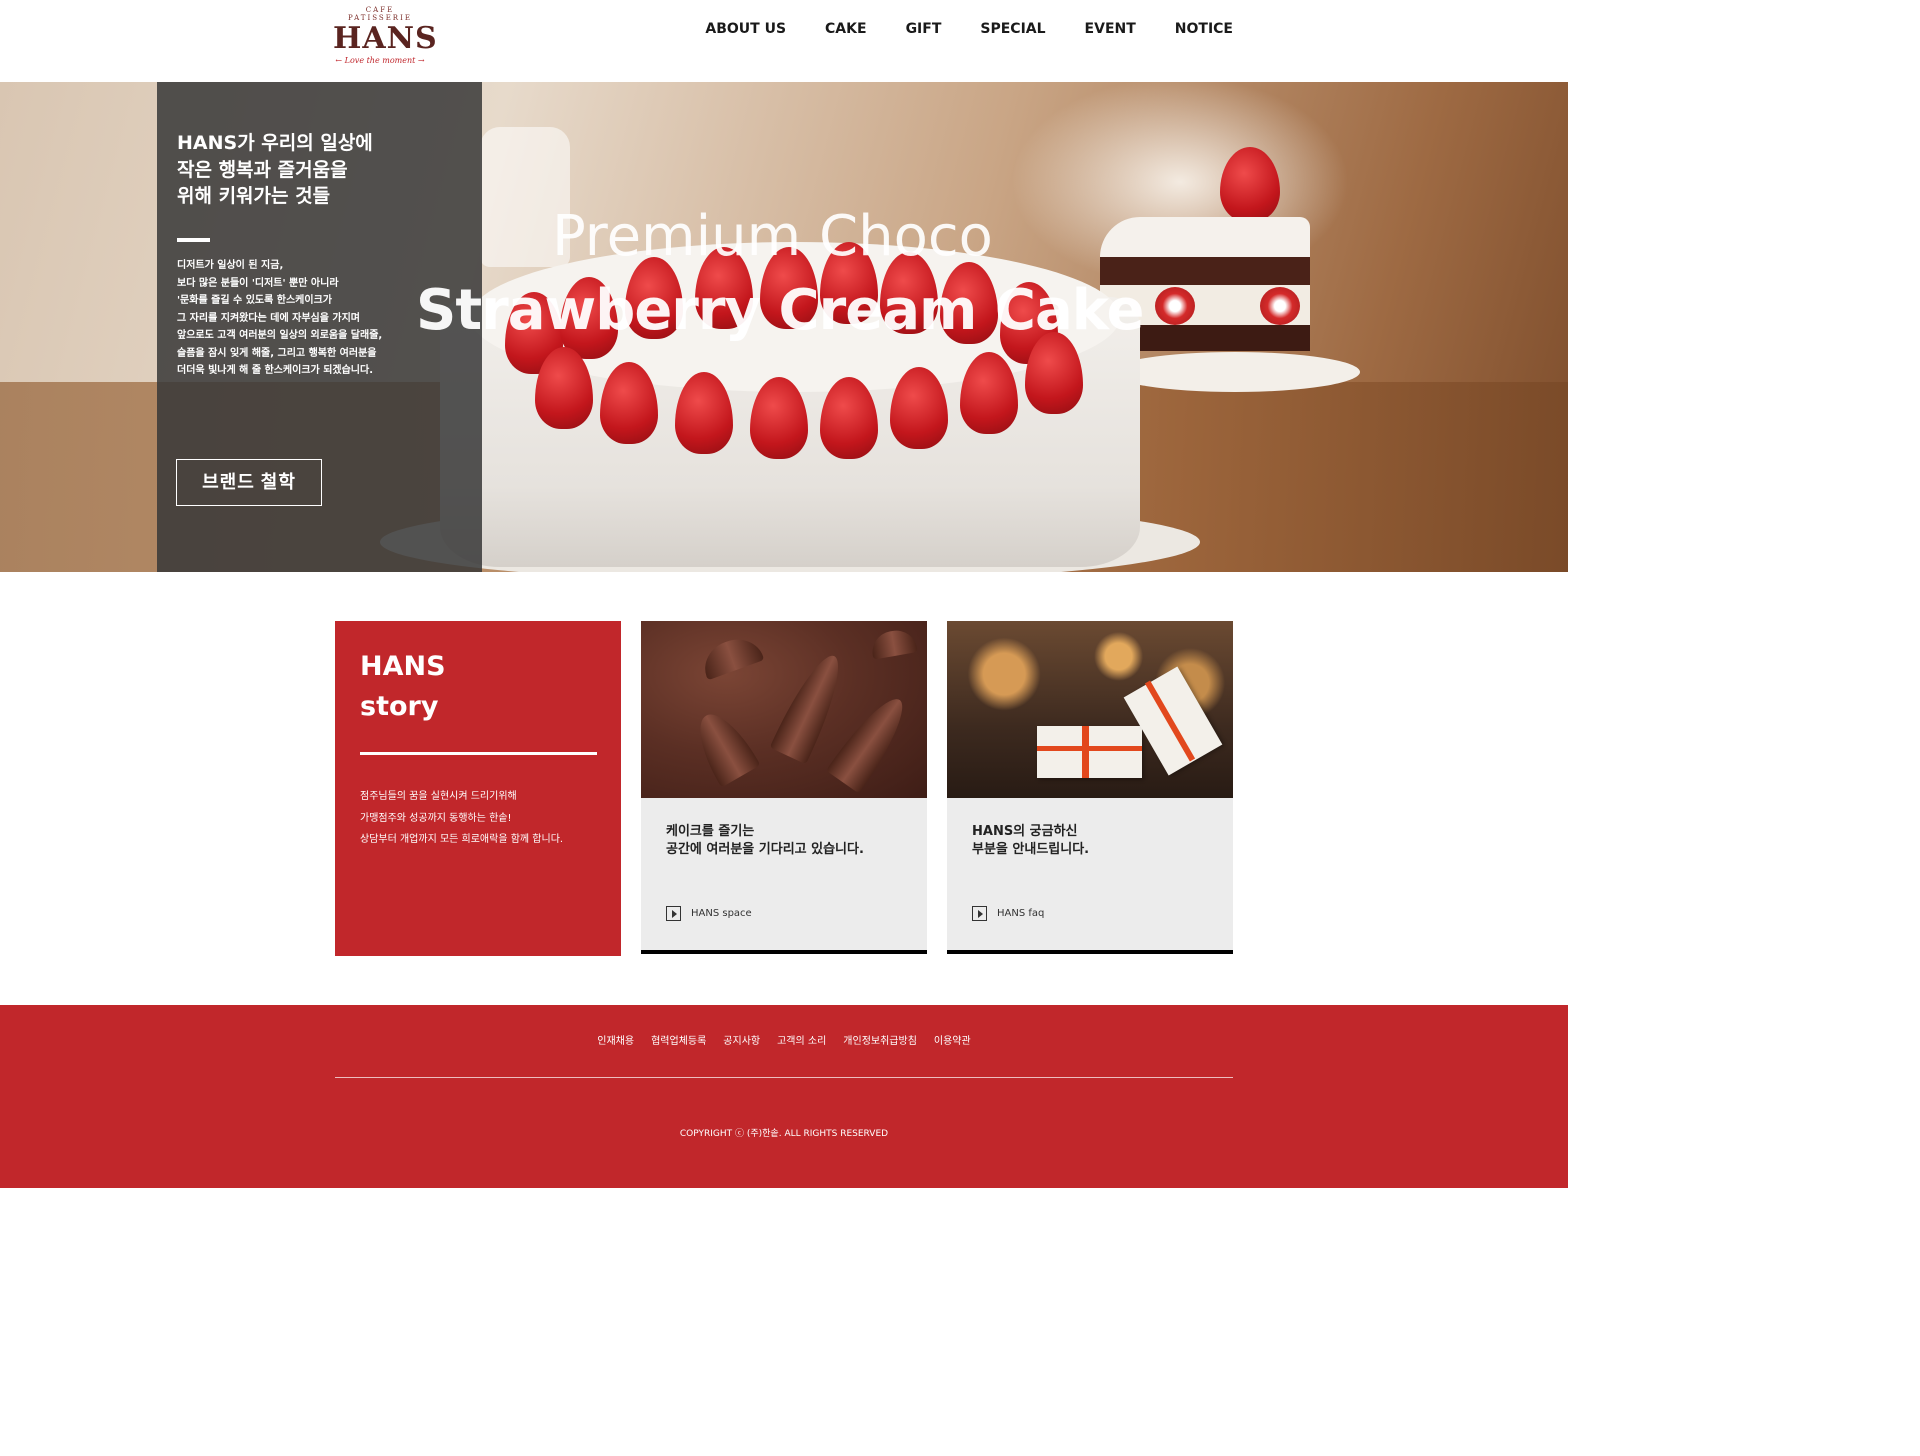 Image resolution: width=1920 pixels, height=1456 pixels. I want to click on story-divider, so click(478, 753).